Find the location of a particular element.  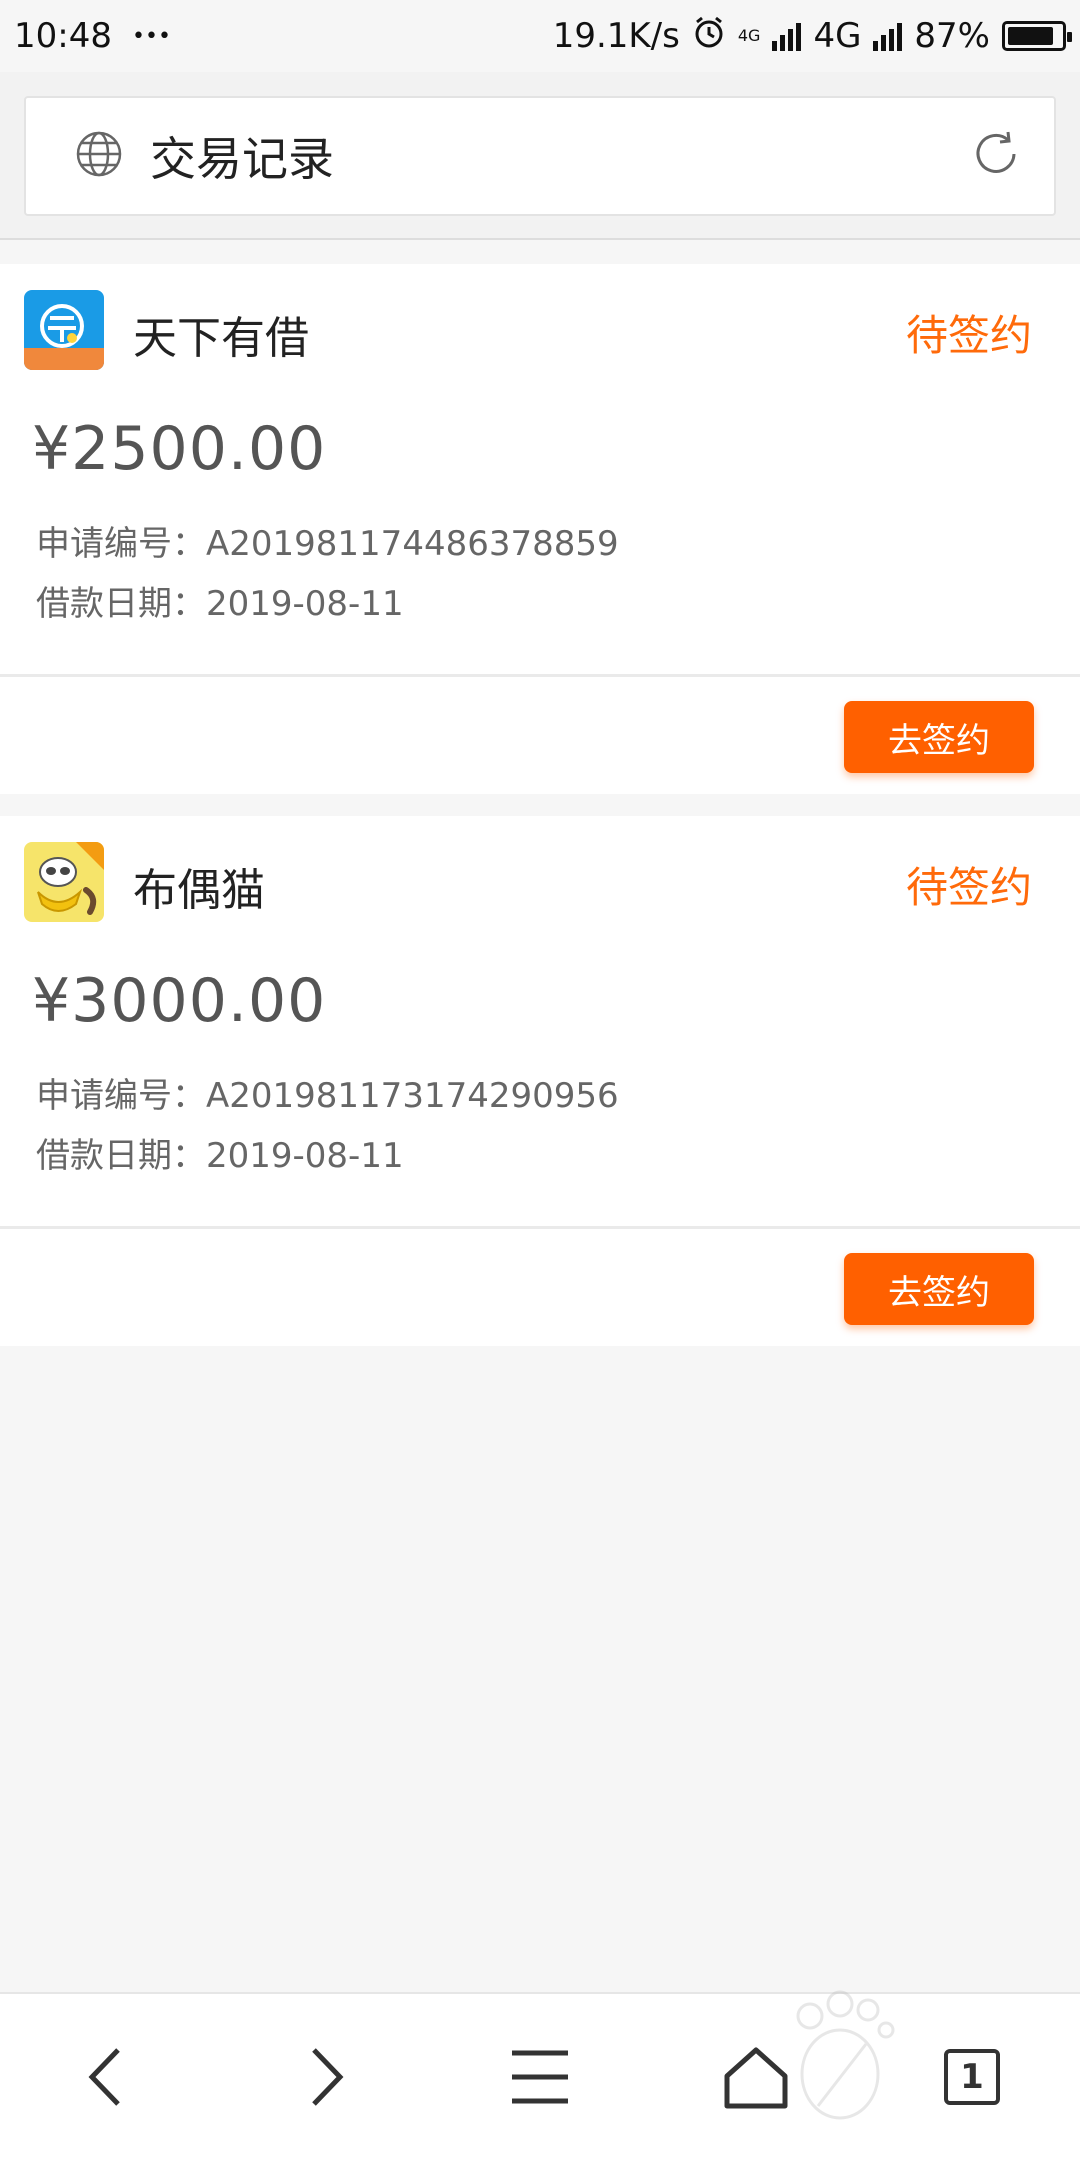

chevron-left-icon is located at coordinates (104, 2077).